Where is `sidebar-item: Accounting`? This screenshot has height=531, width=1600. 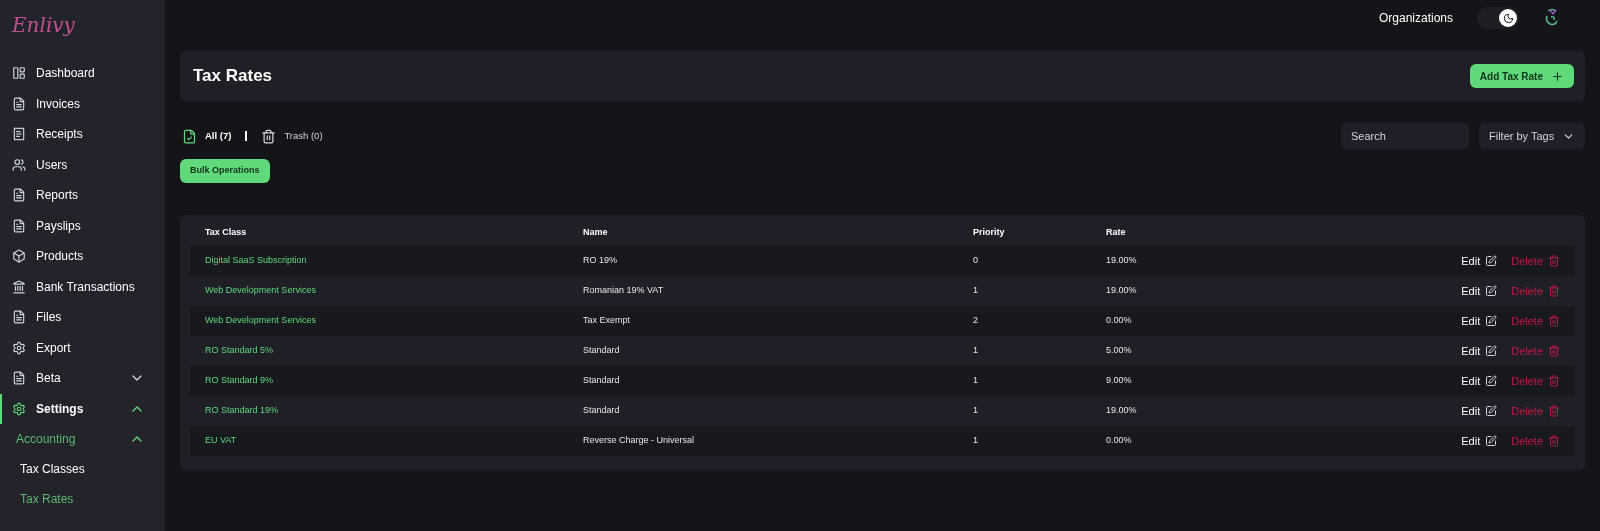
sidebar-item: Accounting is located at coordinates (46, 439).